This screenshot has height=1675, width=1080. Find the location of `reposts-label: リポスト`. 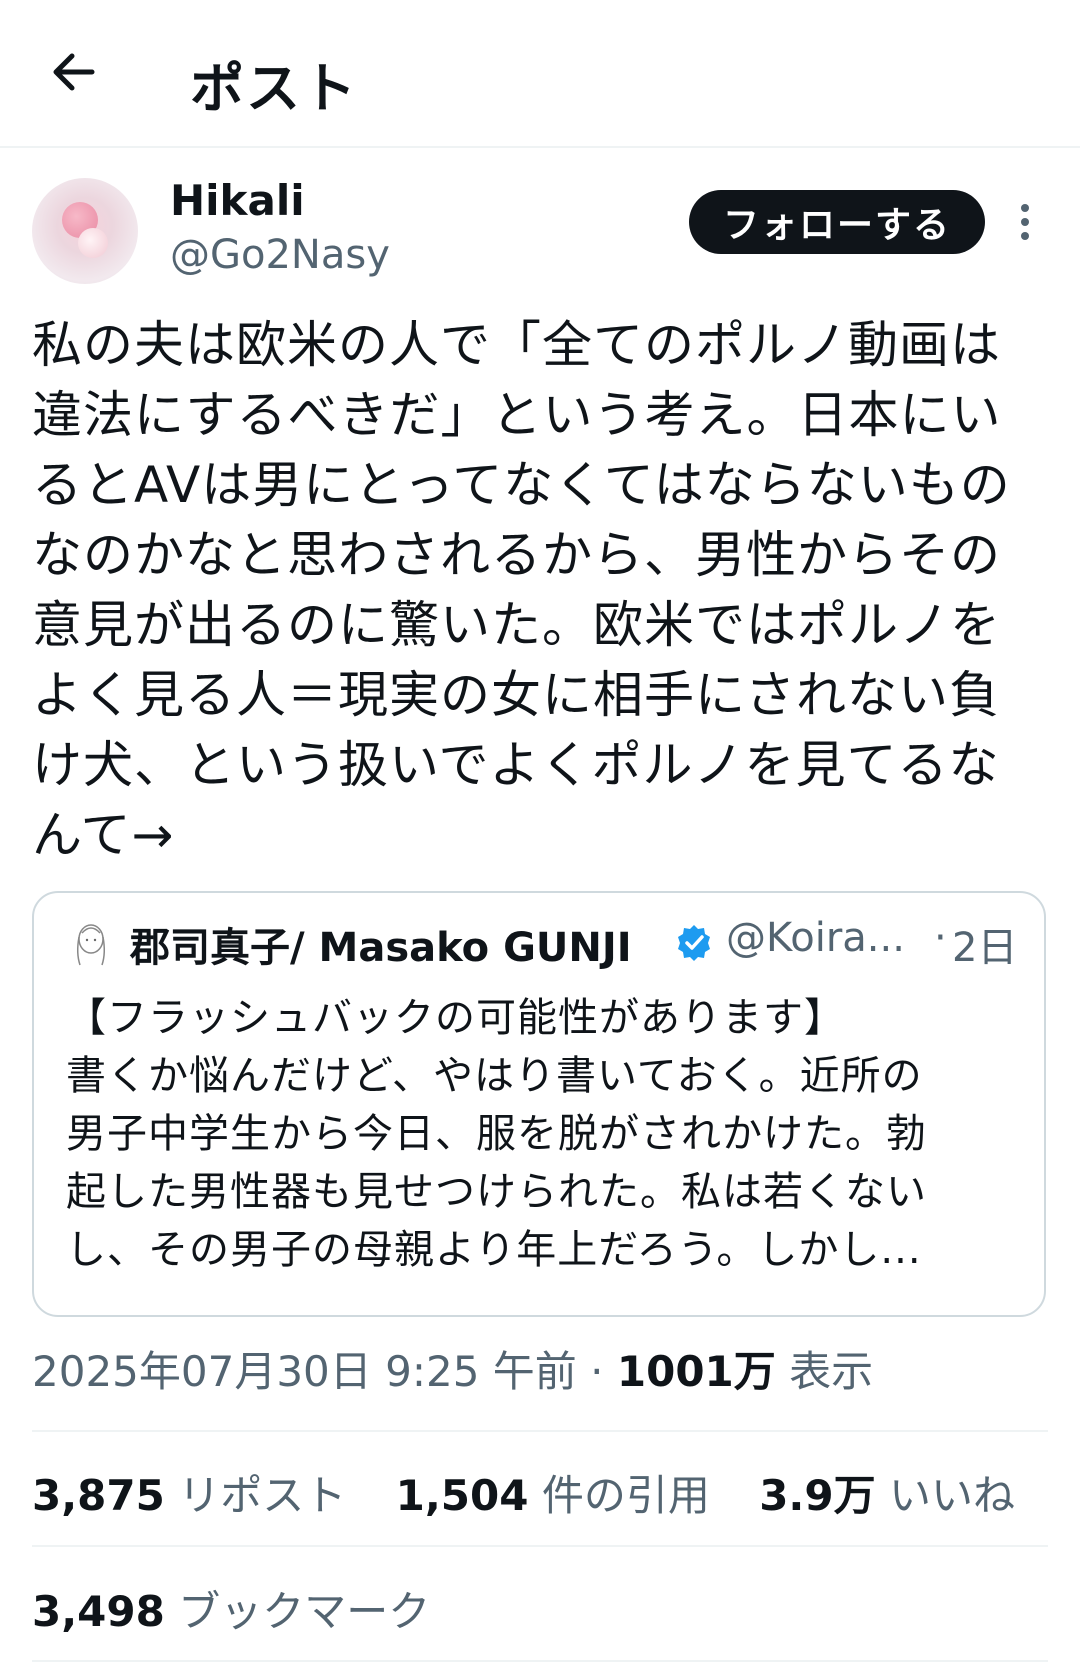

reposts-label: リポスト is located at coordinates (262, 1495).